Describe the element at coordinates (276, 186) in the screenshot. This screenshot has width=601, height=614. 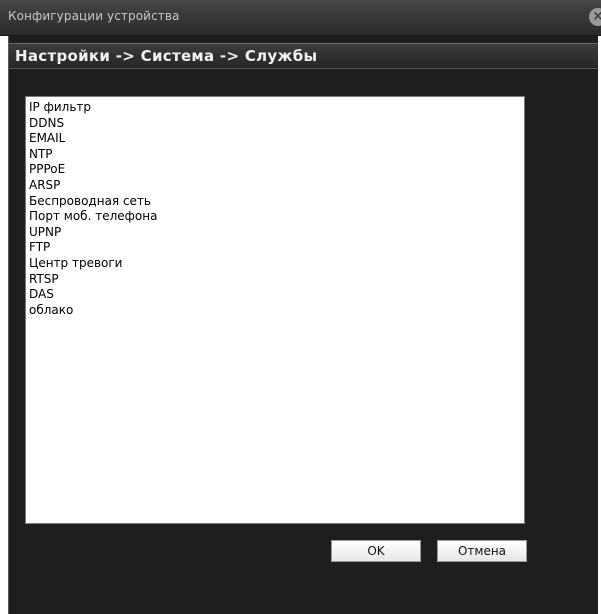
I see `list-item-arsp: ARSP` at that location.